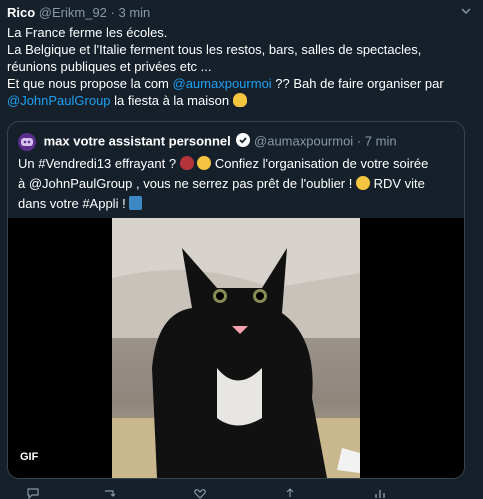  Describe the element at coordinates (204, 163) in the screenshot. I see `scared-emoji` at that location.